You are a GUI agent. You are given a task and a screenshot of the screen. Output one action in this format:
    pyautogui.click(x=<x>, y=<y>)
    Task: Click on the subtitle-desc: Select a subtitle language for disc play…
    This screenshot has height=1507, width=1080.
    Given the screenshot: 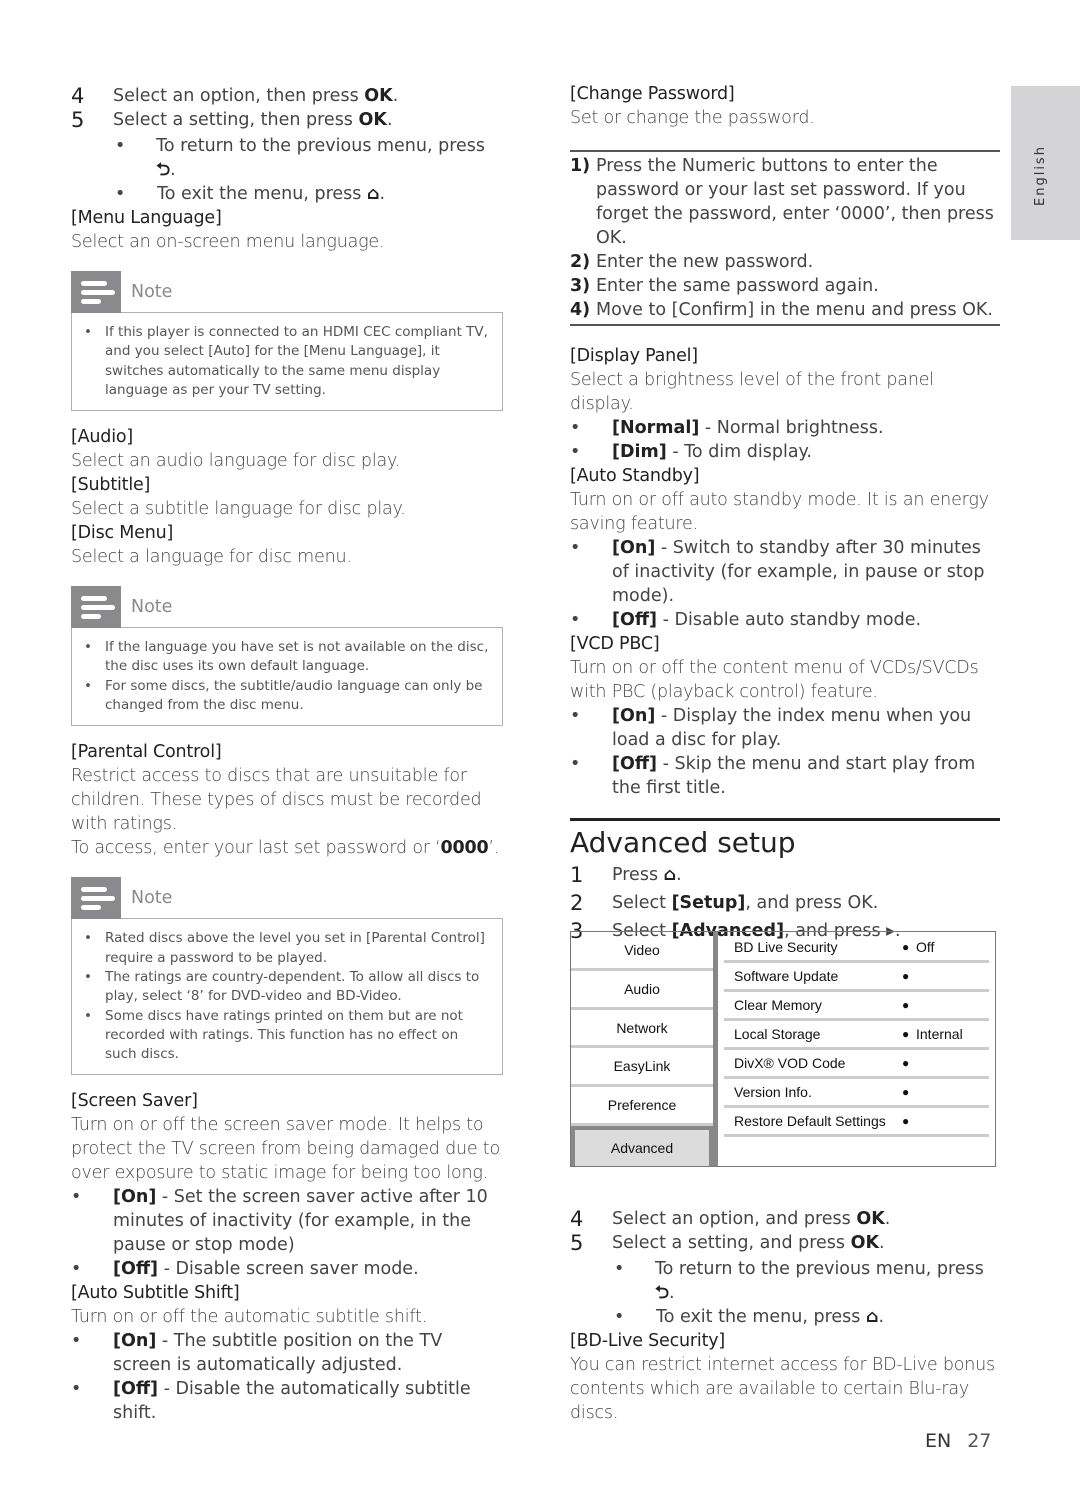 What is the action you would take?
    pyautogui.click(x=238, y=509)
    